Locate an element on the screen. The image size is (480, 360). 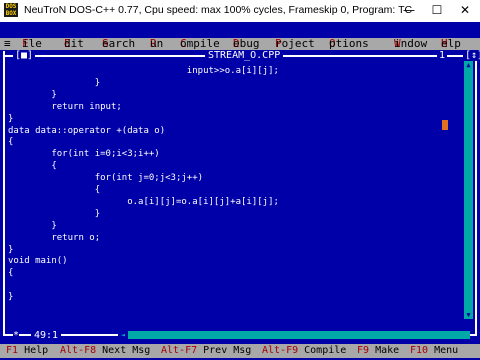
status-item-label: Next Msg is located at coordinates (123, 350).